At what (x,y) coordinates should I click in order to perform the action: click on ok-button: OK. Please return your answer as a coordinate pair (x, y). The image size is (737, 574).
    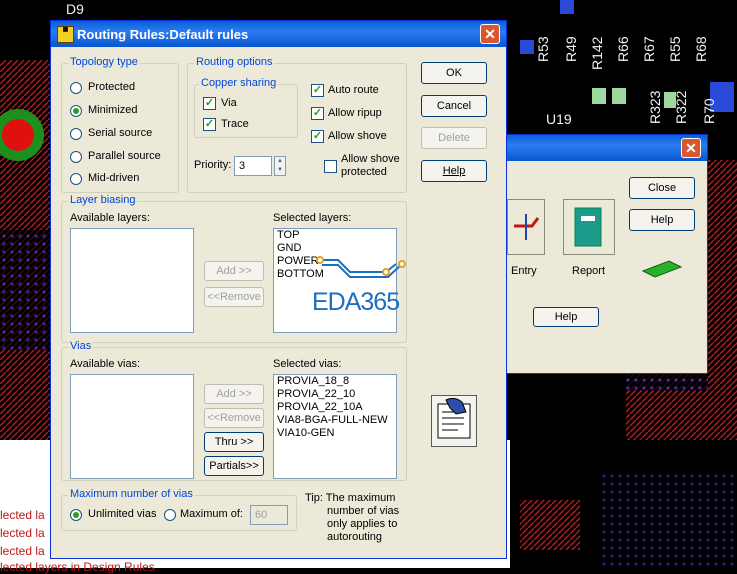
    Looking at the image, I should click on (454, 73).